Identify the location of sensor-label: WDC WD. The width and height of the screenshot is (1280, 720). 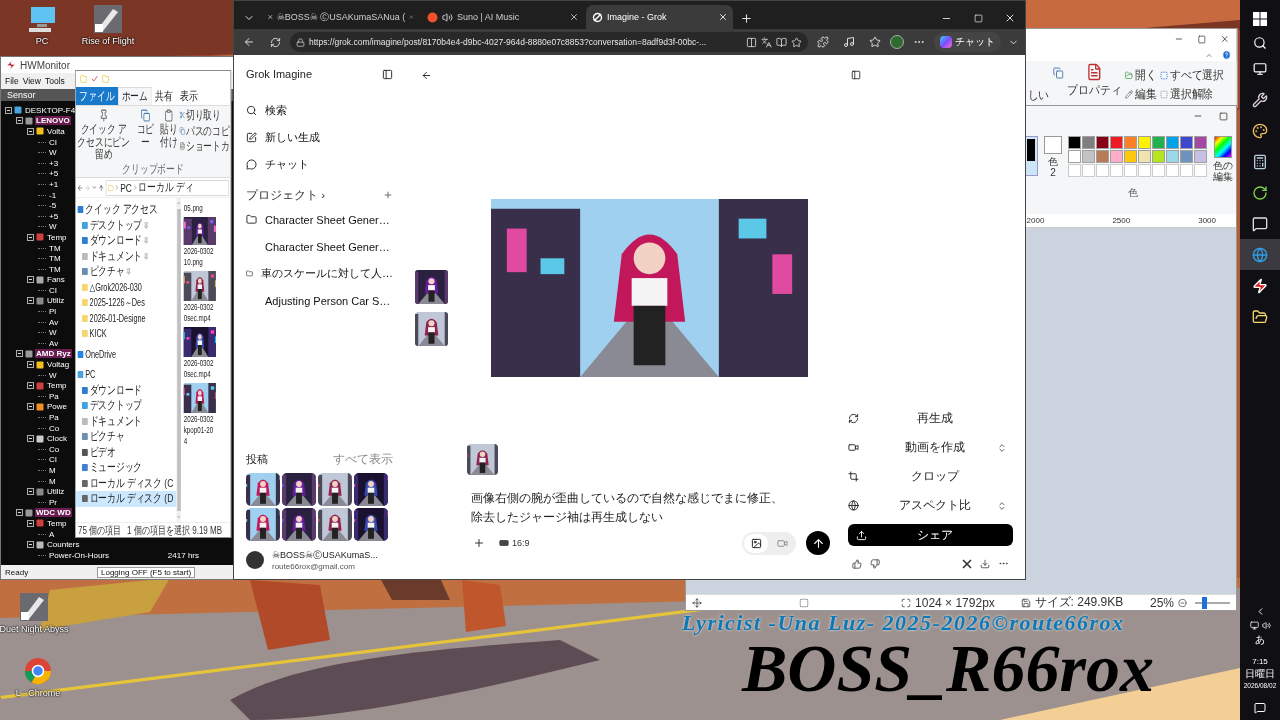
(53, 513).